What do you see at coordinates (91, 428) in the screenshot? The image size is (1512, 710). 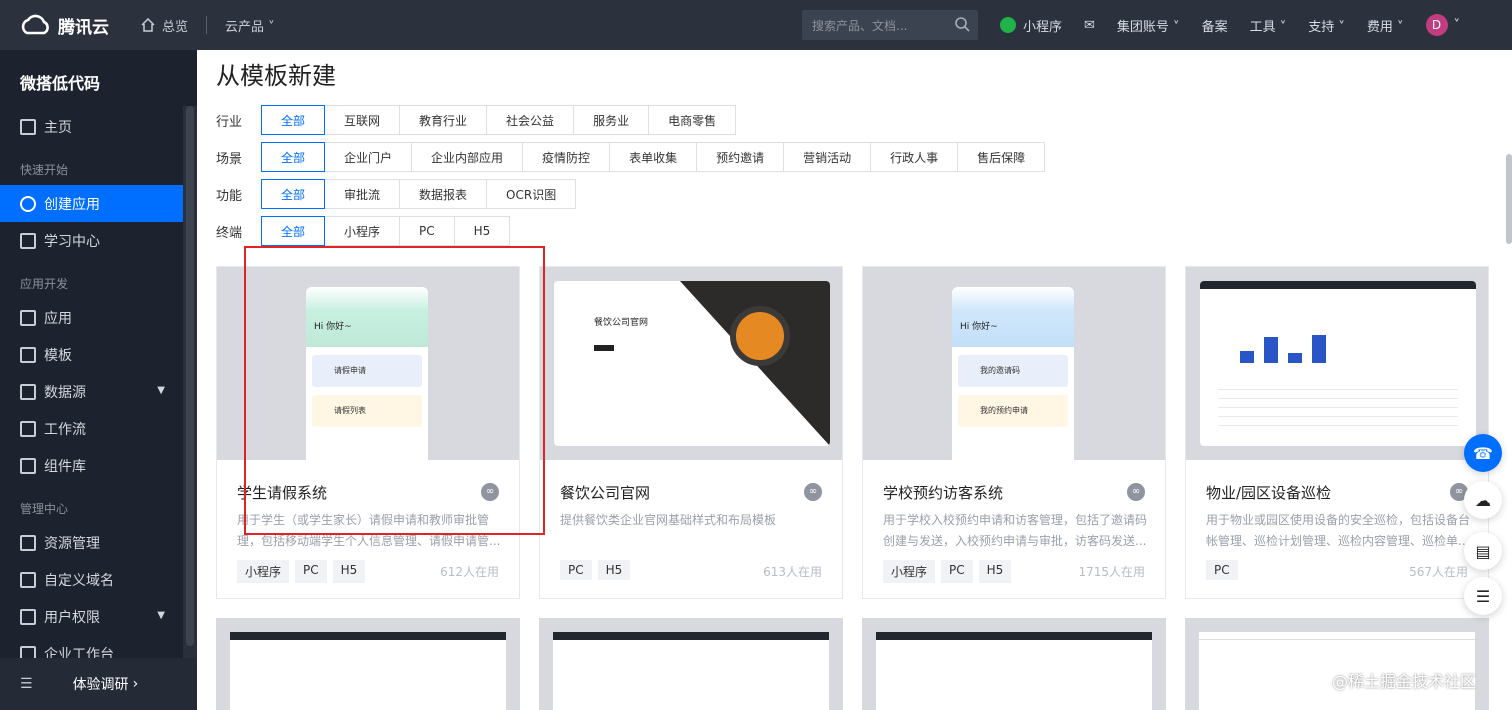 I see `sidebar-item-workflow: 工作流` at bounding box center [91, 428].